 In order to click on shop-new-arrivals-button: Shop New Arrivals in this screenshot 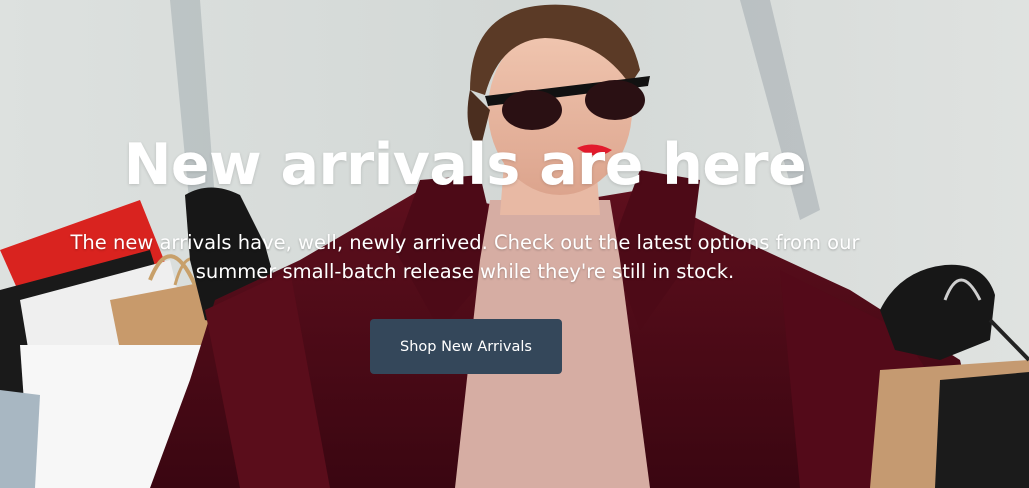, I will do `click(466, 346)`.